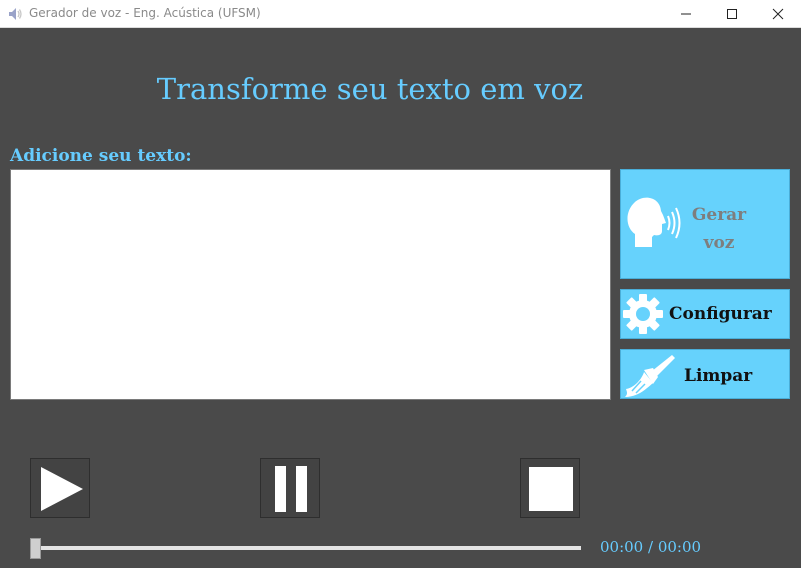 Image resolution: width=801 pixels, height=568 pixels. I want to click on generate-label-line2: voz, so click(719, 243).